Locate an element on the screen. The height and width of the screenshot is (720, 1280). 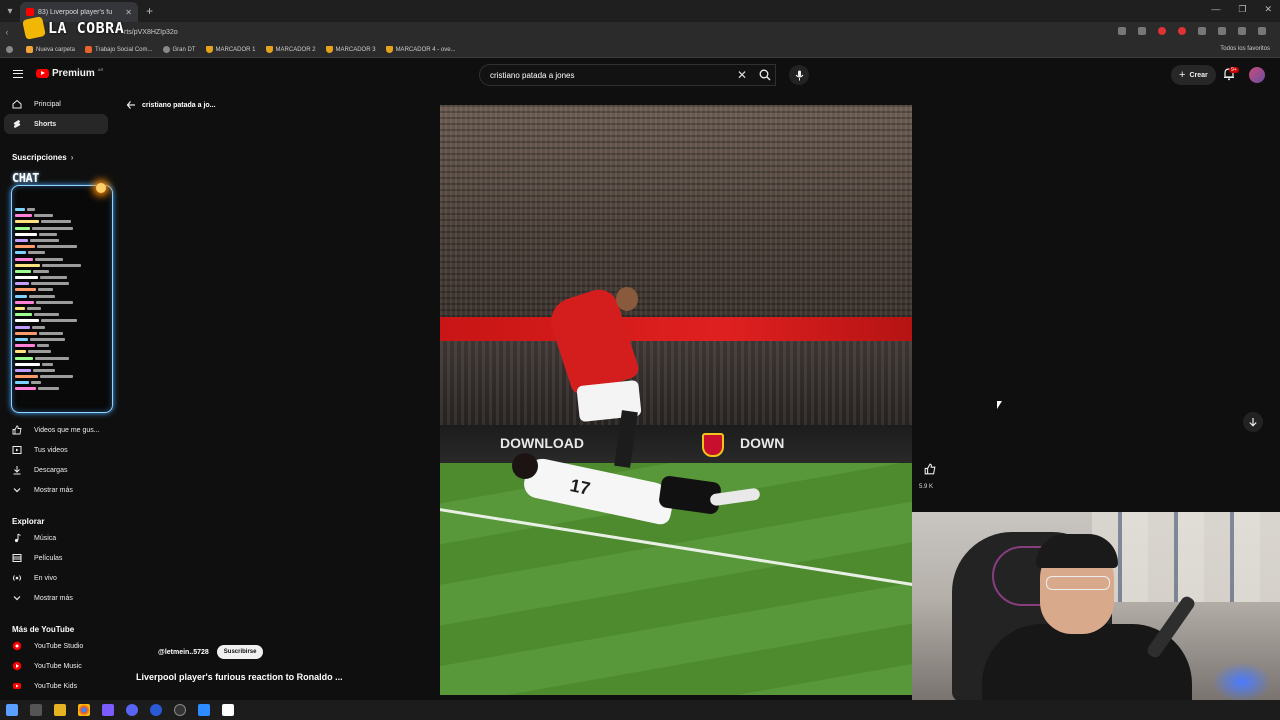
extension-orange-icon is located at coordinates (1182, 31).